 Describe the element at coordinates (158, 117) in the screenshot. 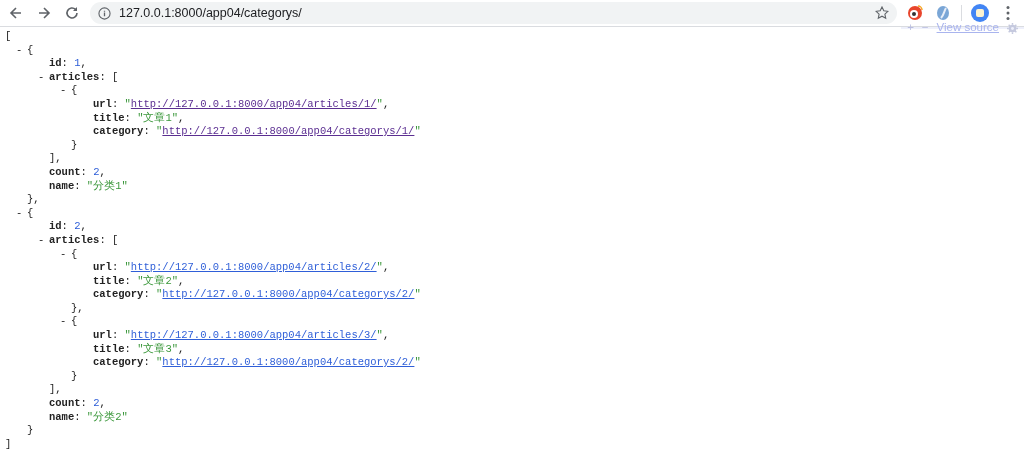

I see `string-value: "文章1"` at that location.